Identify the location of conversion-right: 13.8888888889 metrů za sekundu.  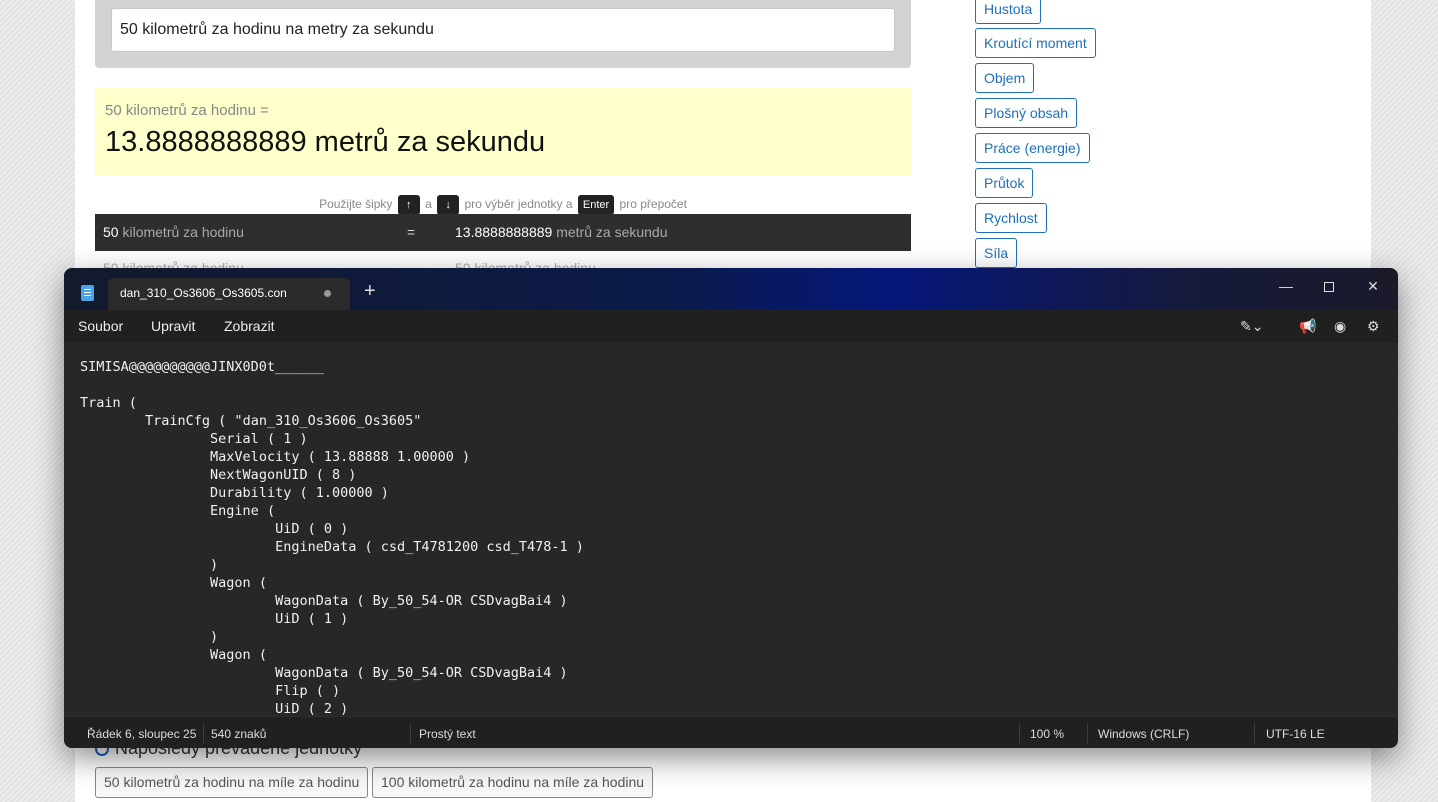
(561, 232).